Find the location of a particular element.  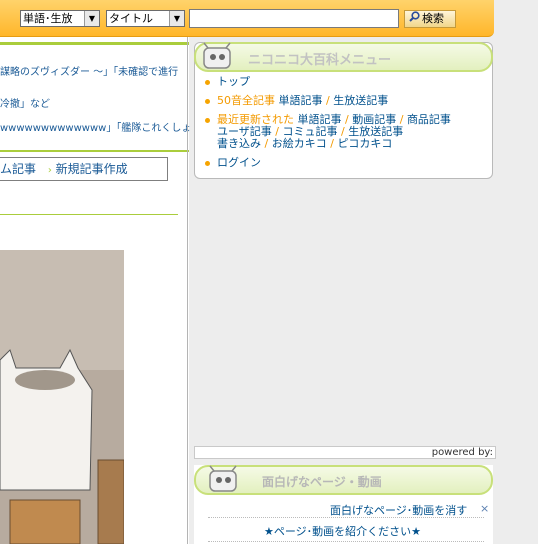

new-article-link: 新規記事作成 is located at coordinates (92, 169).